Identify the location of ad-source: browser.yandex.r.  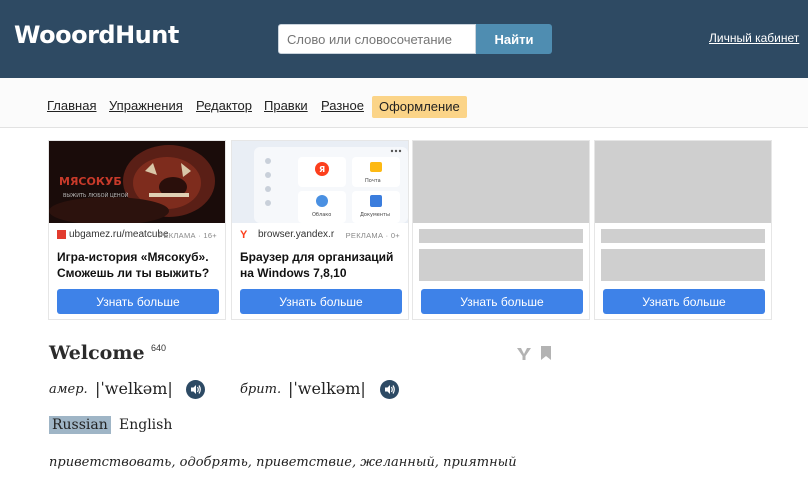
(296, 234).